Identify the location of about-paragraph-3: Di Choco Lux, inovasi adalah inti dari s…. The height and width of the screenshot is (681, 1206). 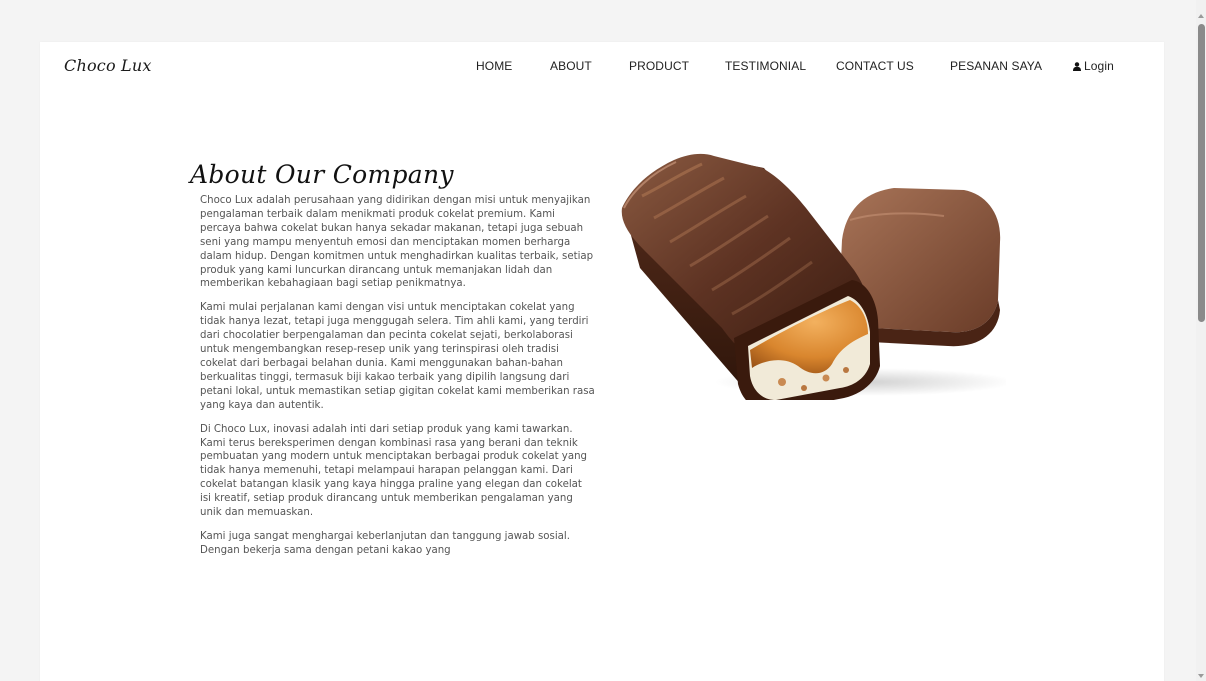
(394, 471).